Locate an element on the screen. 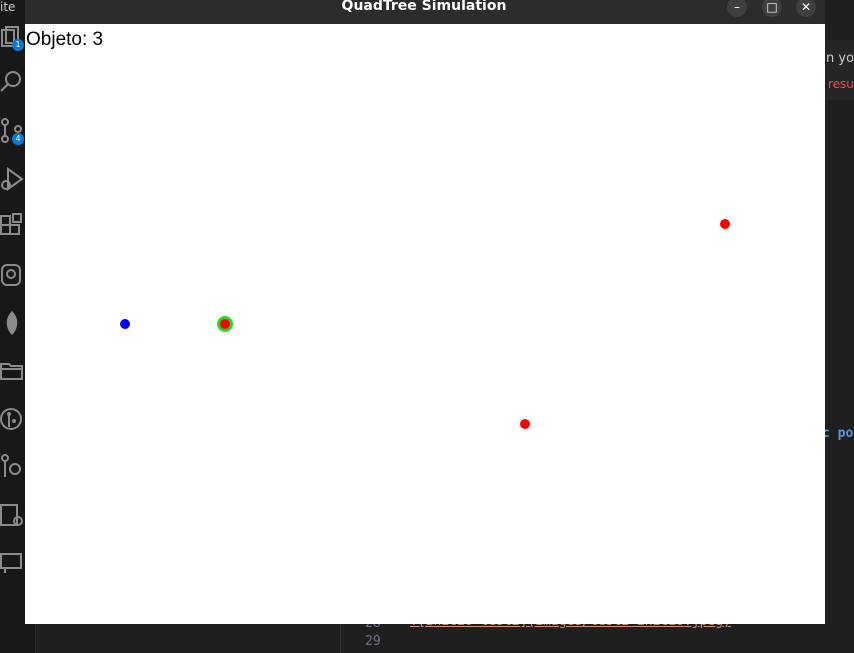 This screenshot has width=854, height=653. notification-text: n you is located at coordinates (840, 58).